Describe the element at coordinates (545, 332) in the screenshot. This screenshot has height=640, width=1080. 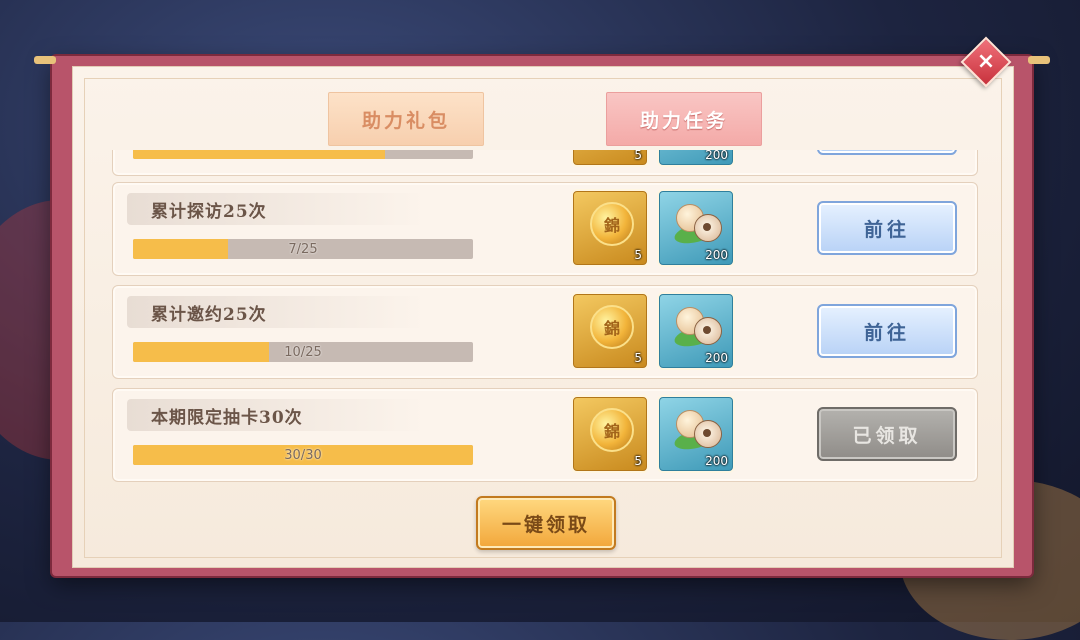
I see `task-row: 累计邀约25次 10/25 錦 5 200 前往` at that location.